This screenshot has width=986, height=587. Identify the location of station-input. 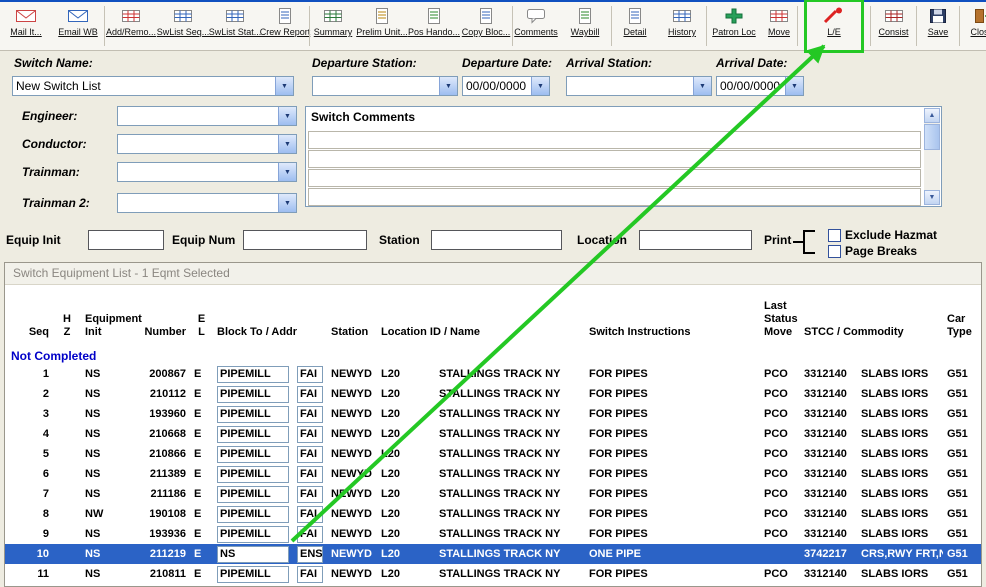
(496, 240).